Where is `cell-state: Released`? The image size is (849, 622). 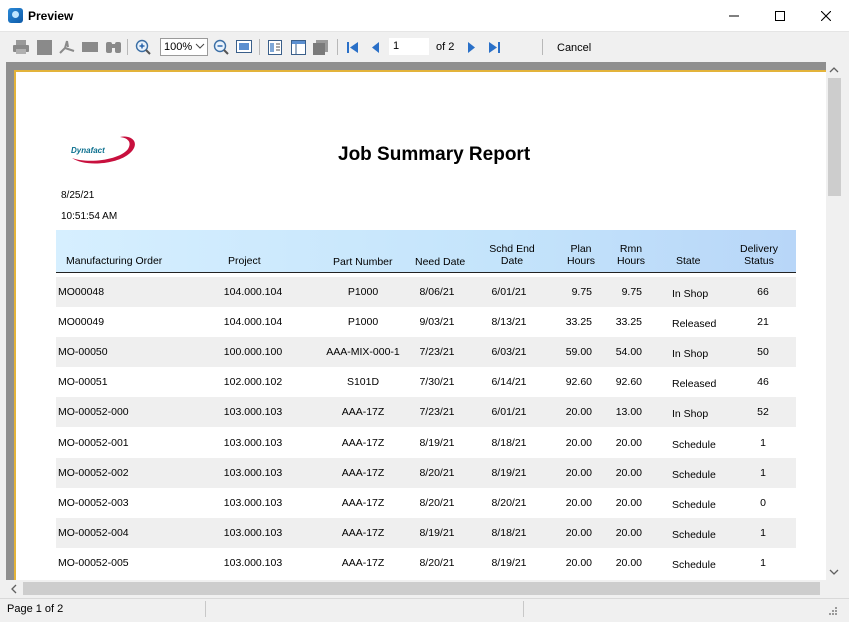 cell-state: Released is located at coordinates (694, 384).